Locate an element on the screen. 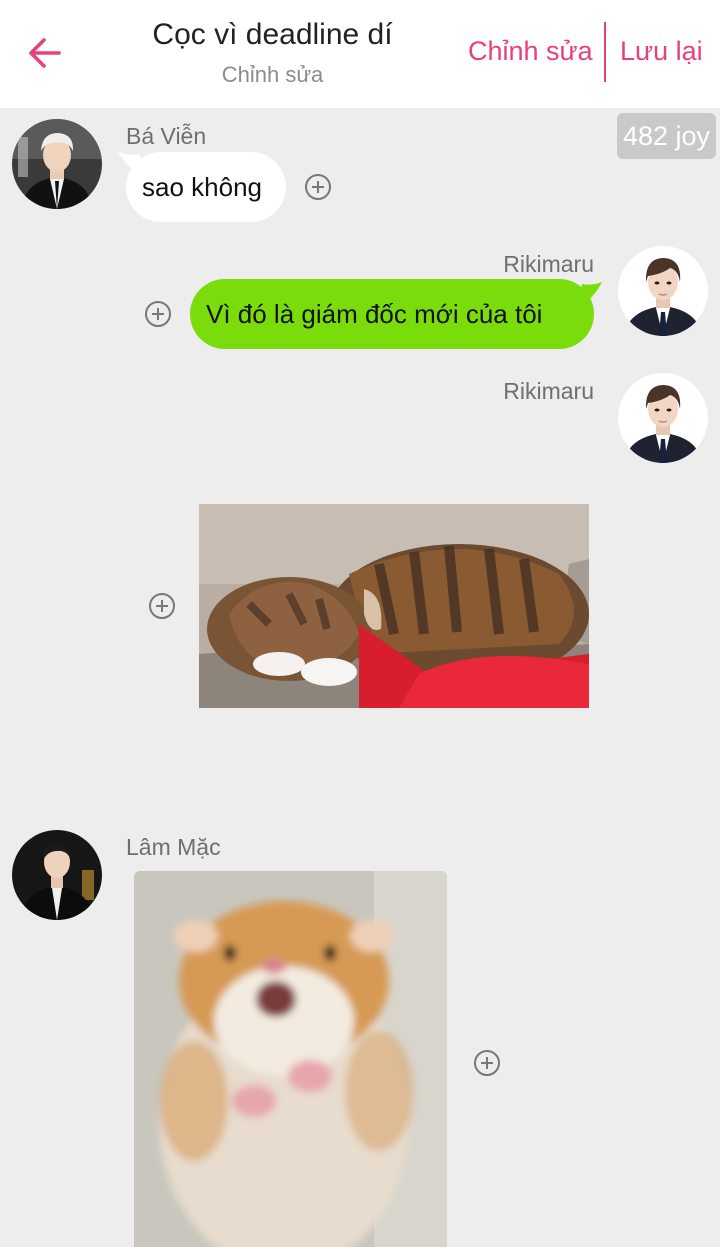 The image size is (720, 1247). message-bubble: Vì đó là giám đốc mới của tôi is located at coordinates (392, 314).